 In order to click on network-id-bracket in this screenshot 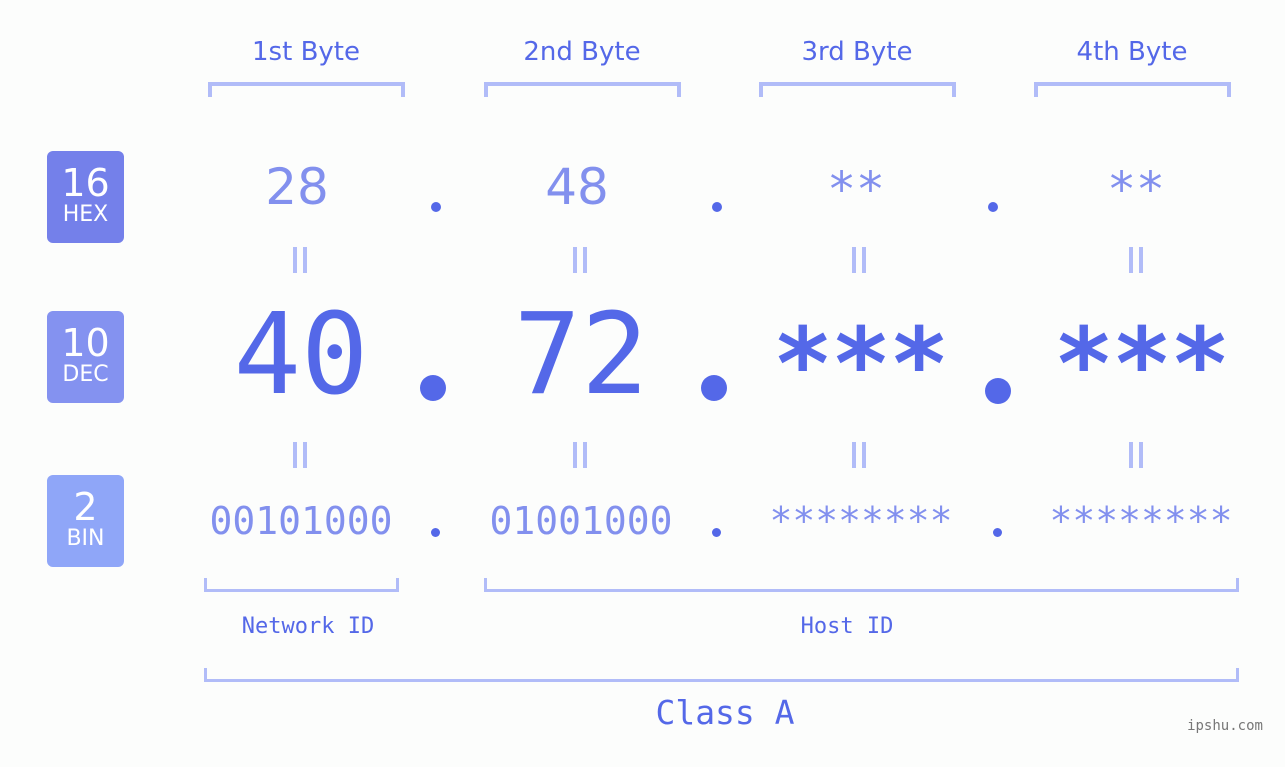, I will do `click(301, 585)`.